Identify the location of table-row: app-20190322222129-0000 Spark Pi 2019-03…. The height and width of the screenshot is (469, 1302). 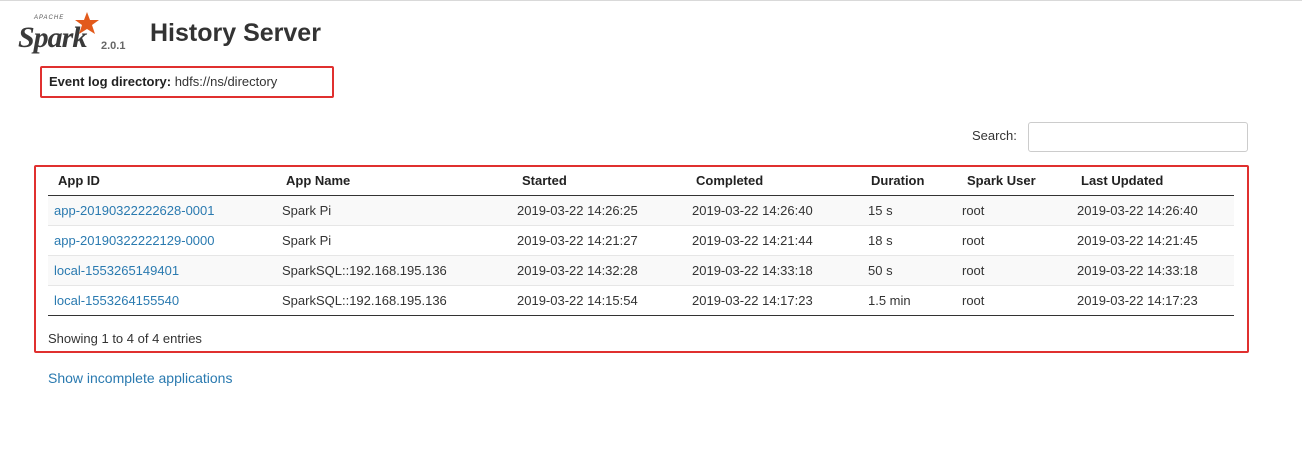
(641, 241).